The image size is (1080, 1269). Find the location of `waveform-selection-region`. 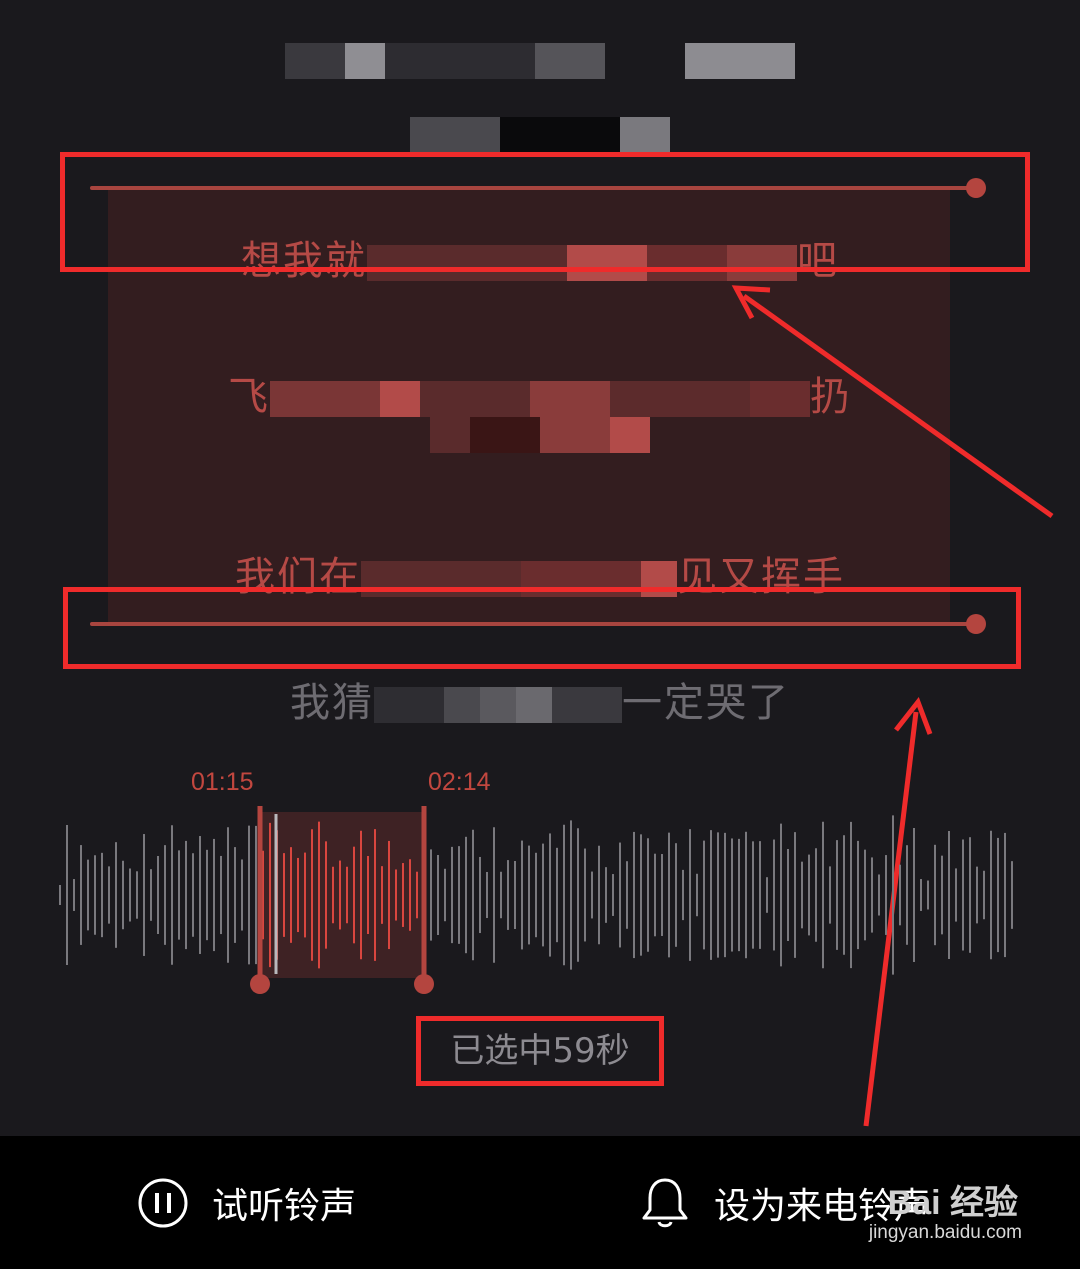

waveform-selection-region is located at coordinates (343, 895).